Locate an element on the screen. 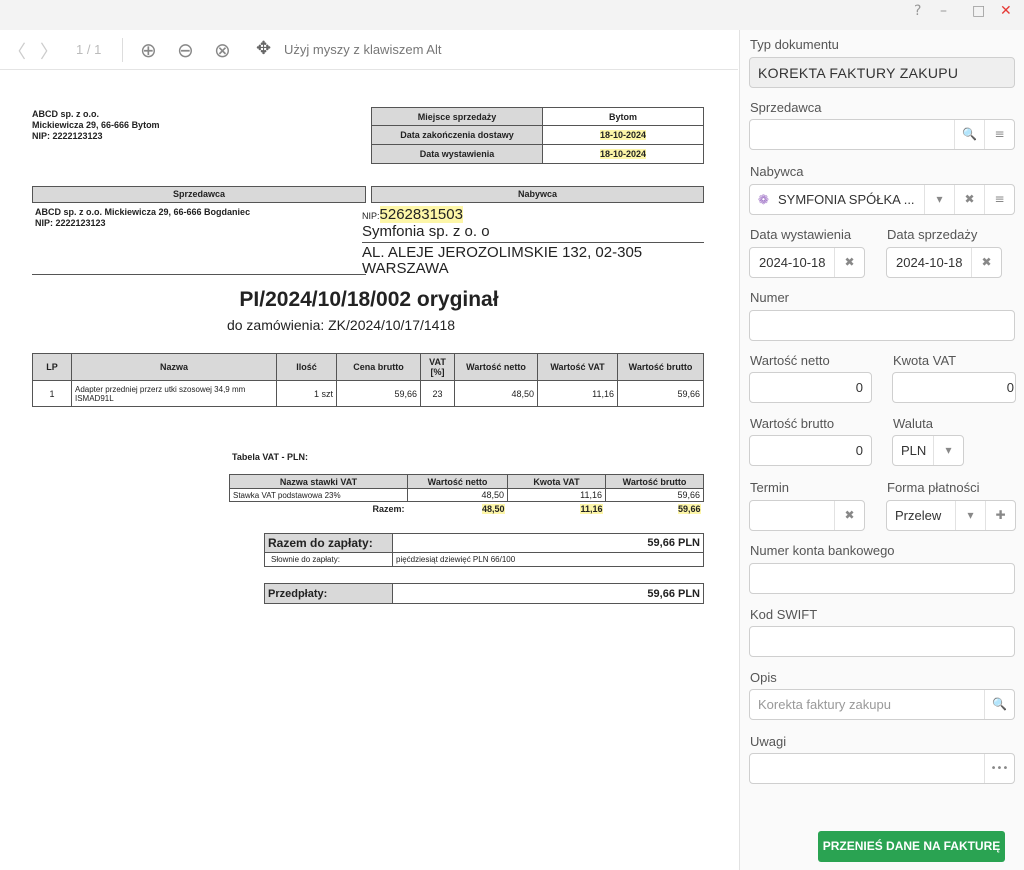  vat-row-net: 48,50 is located at coordinates (457, 495).